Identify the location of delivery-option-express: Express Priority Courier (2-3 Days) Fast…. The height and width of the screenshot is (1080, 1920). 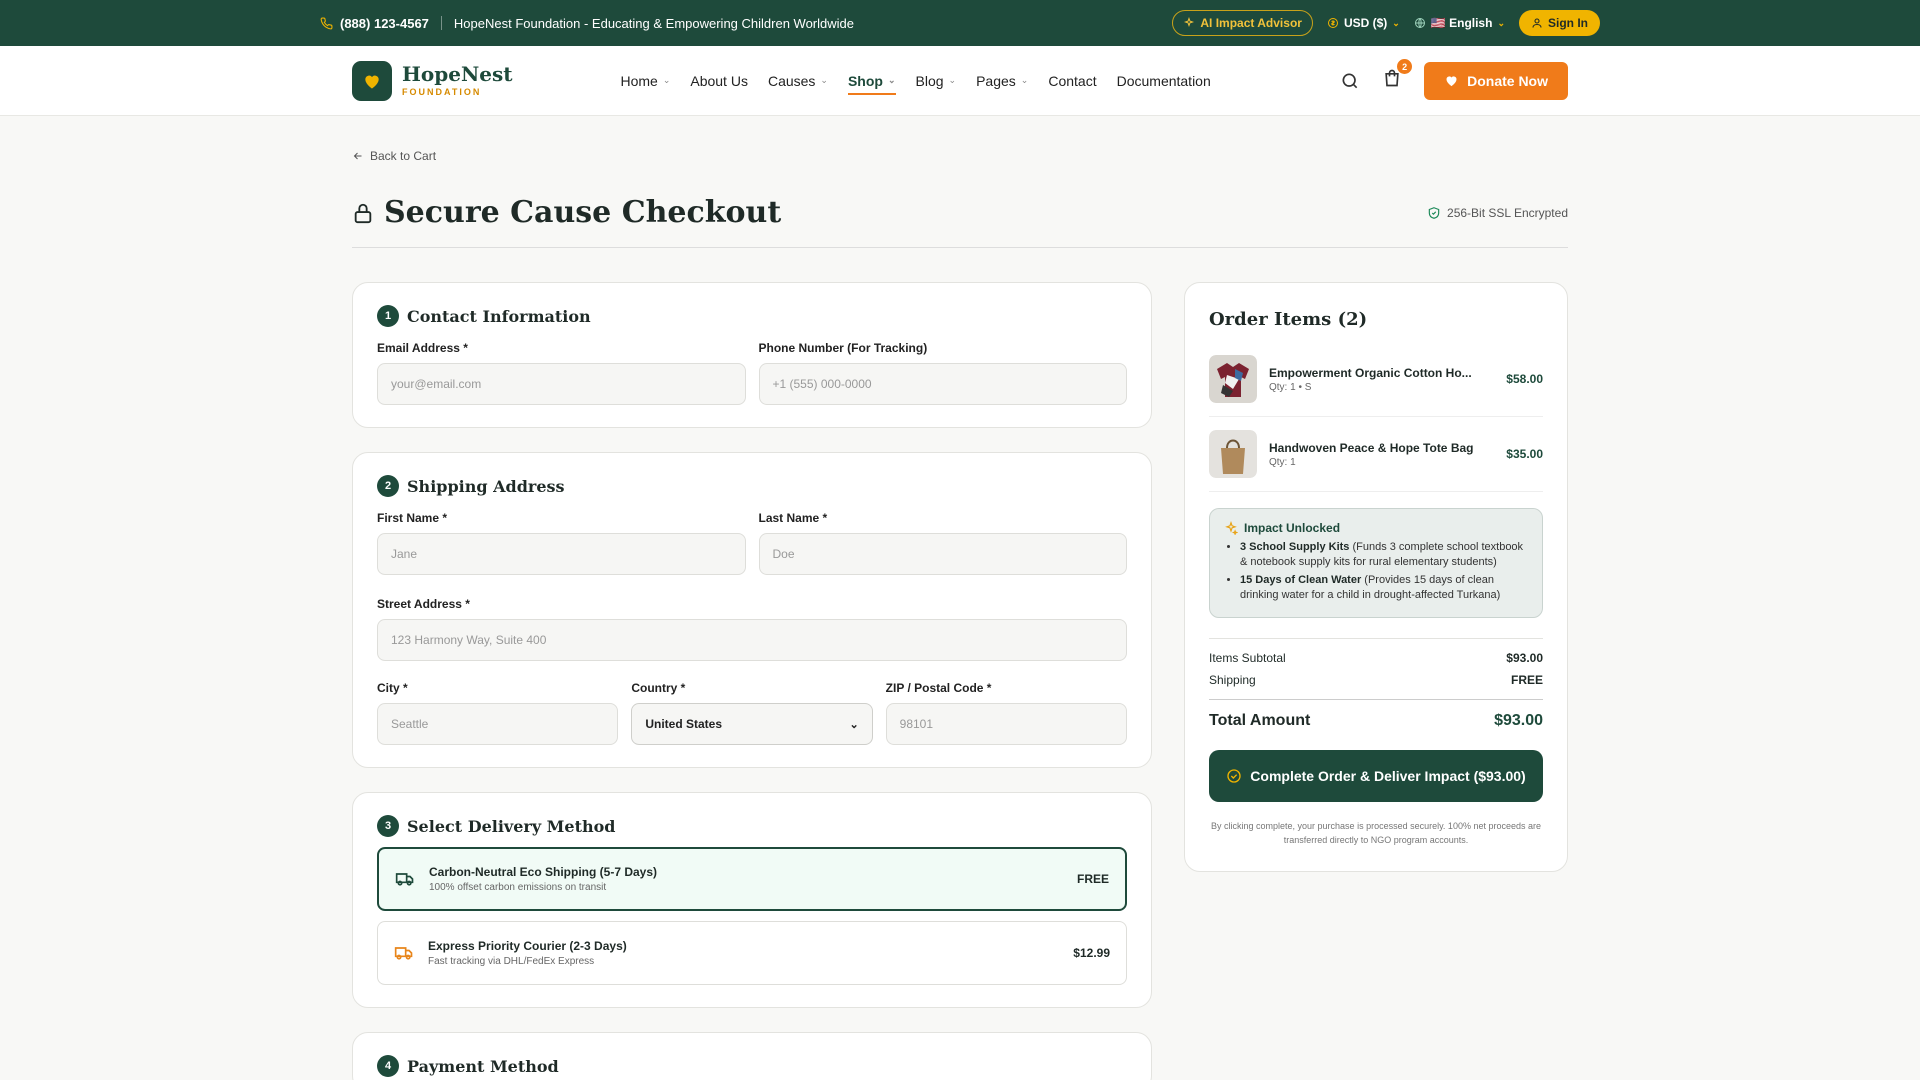
(752, 953).